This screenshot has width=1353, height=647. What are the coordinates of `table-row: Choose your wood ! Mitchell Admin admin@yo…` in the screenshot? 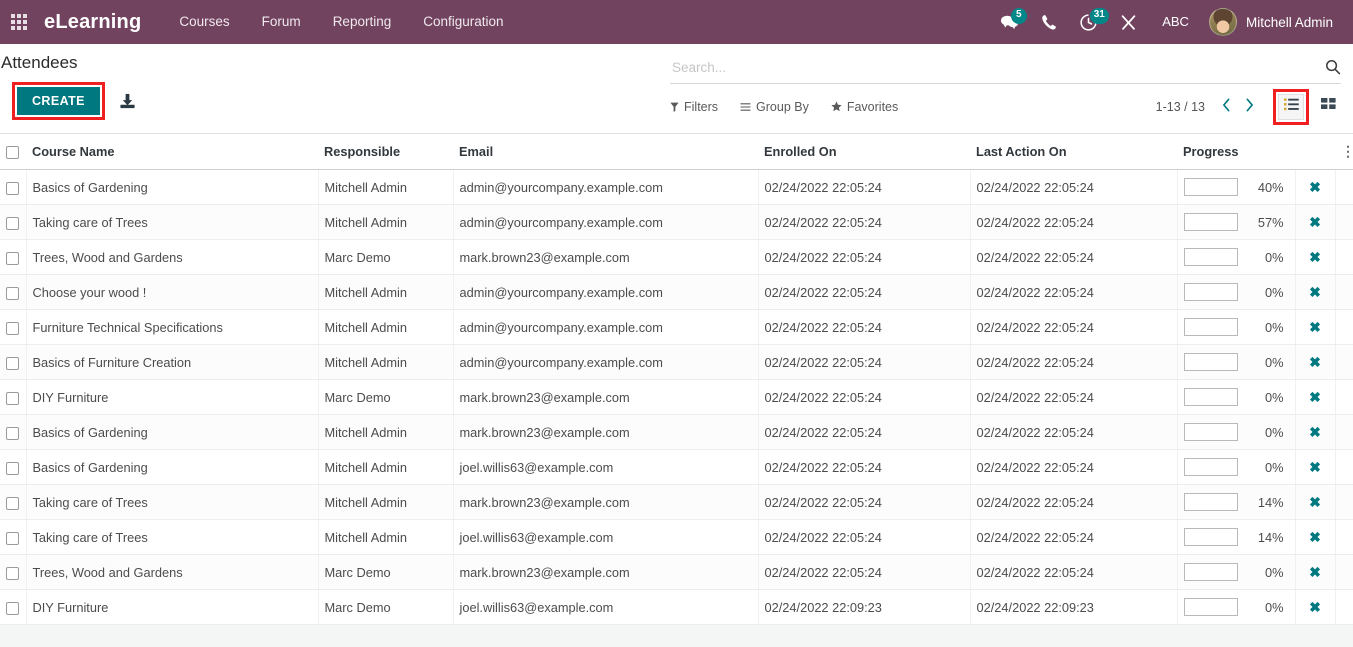 It's located at (676, 292).